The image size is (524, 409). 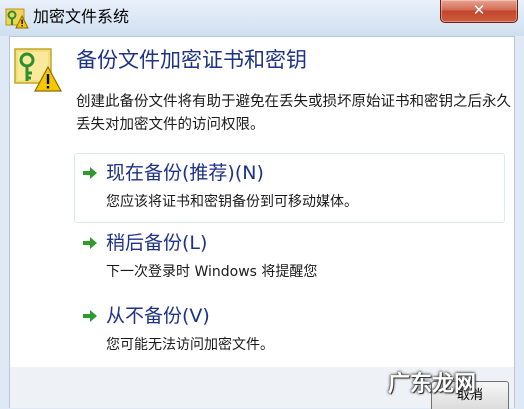 What do you see at coordinates (212, 272) in the screenshot?
I see `option-description: 下一次登录时 Windows 将提醒您` at bounding box center [212, 272].